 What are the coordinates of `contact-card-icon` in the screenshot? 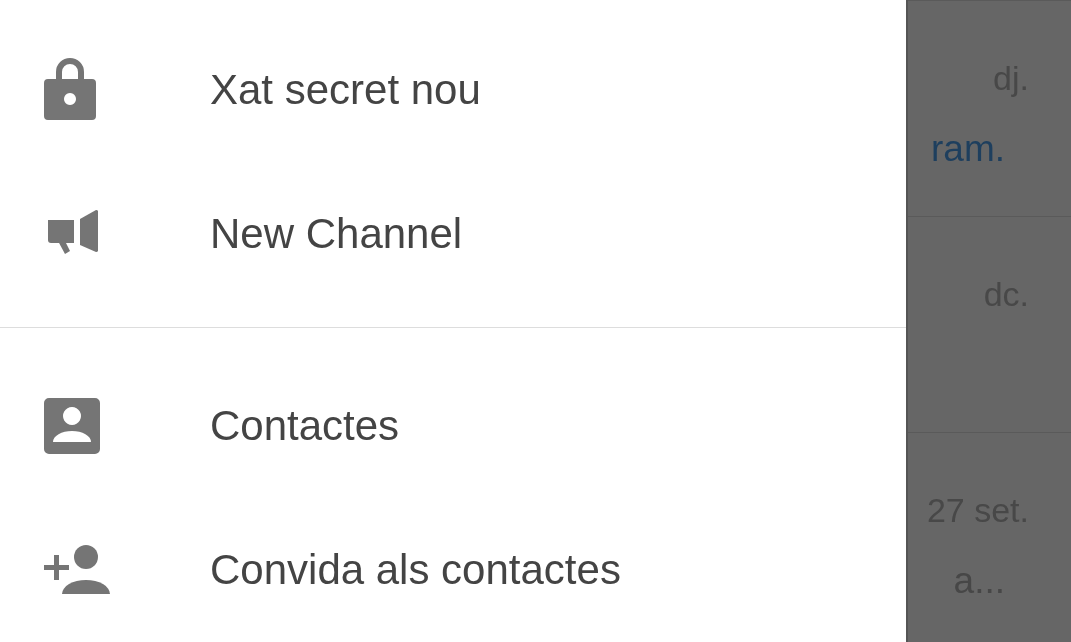 It's located at (72, 426).